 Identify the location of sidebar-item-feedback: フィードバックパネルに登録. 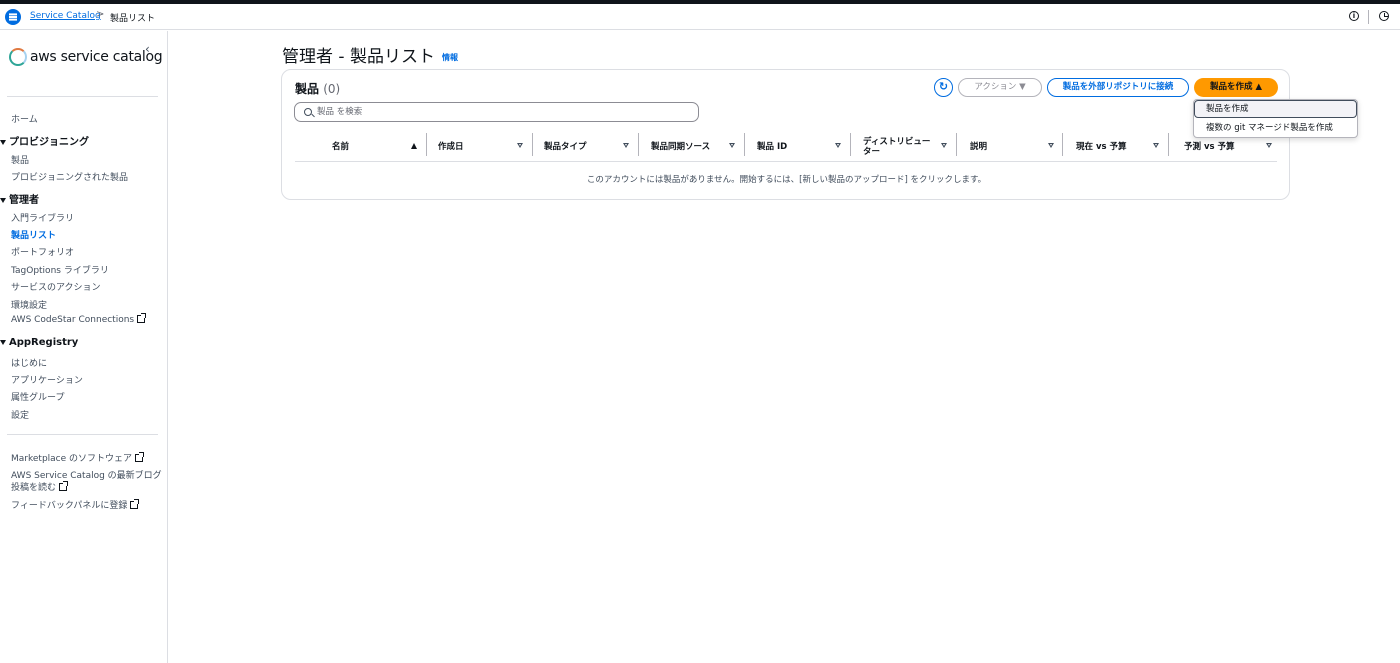
(75, 504).